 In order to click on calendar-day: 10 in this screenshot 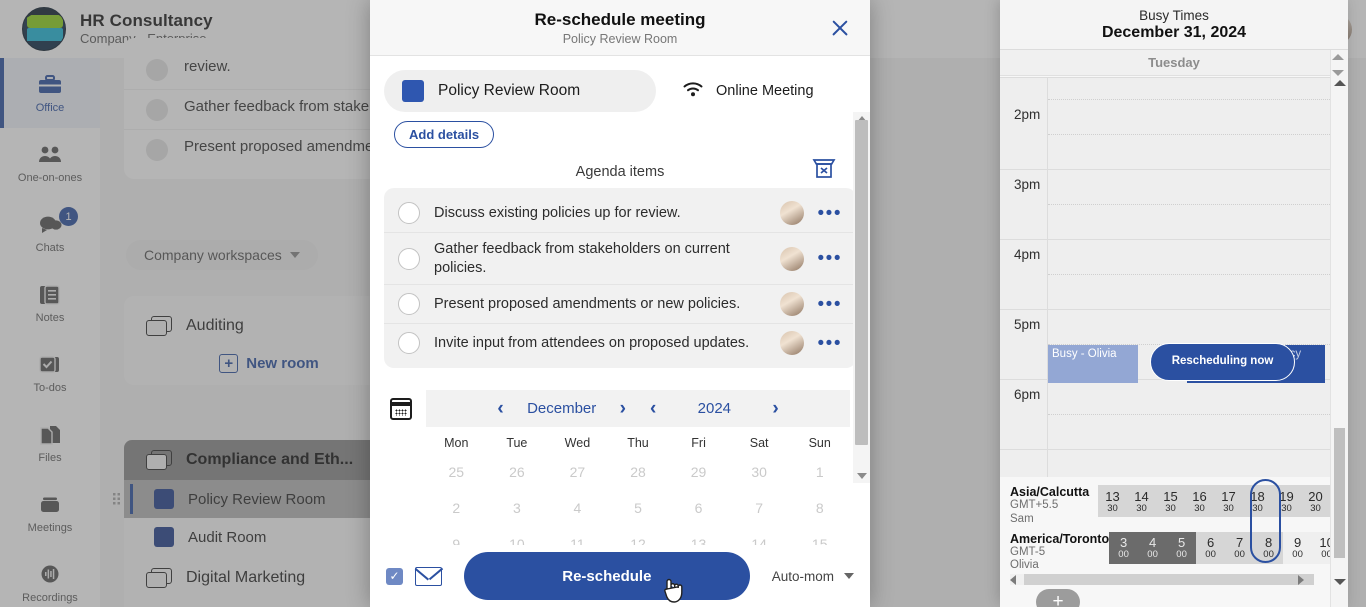, I will do `click(517, 535)`.